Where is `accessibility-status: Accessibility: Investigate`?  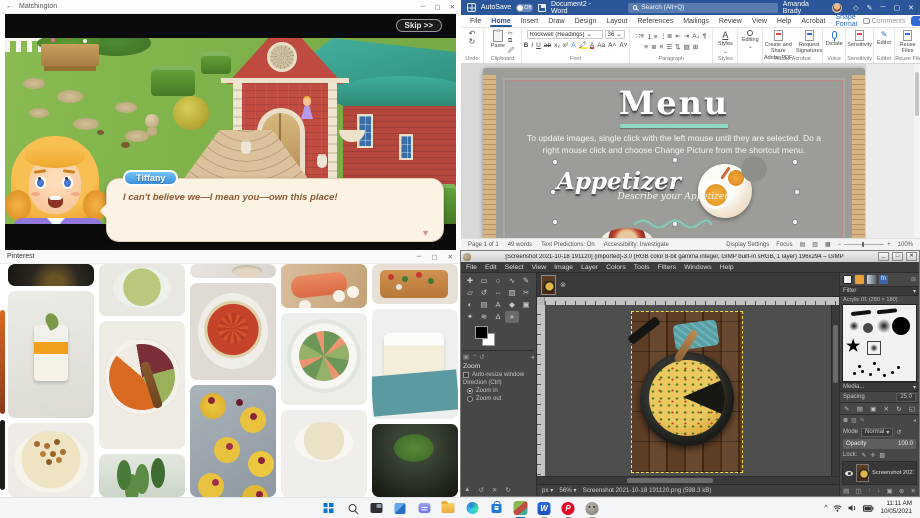
accessibility-status: Accessibility: Investigate is located at coordinates (636, 245).